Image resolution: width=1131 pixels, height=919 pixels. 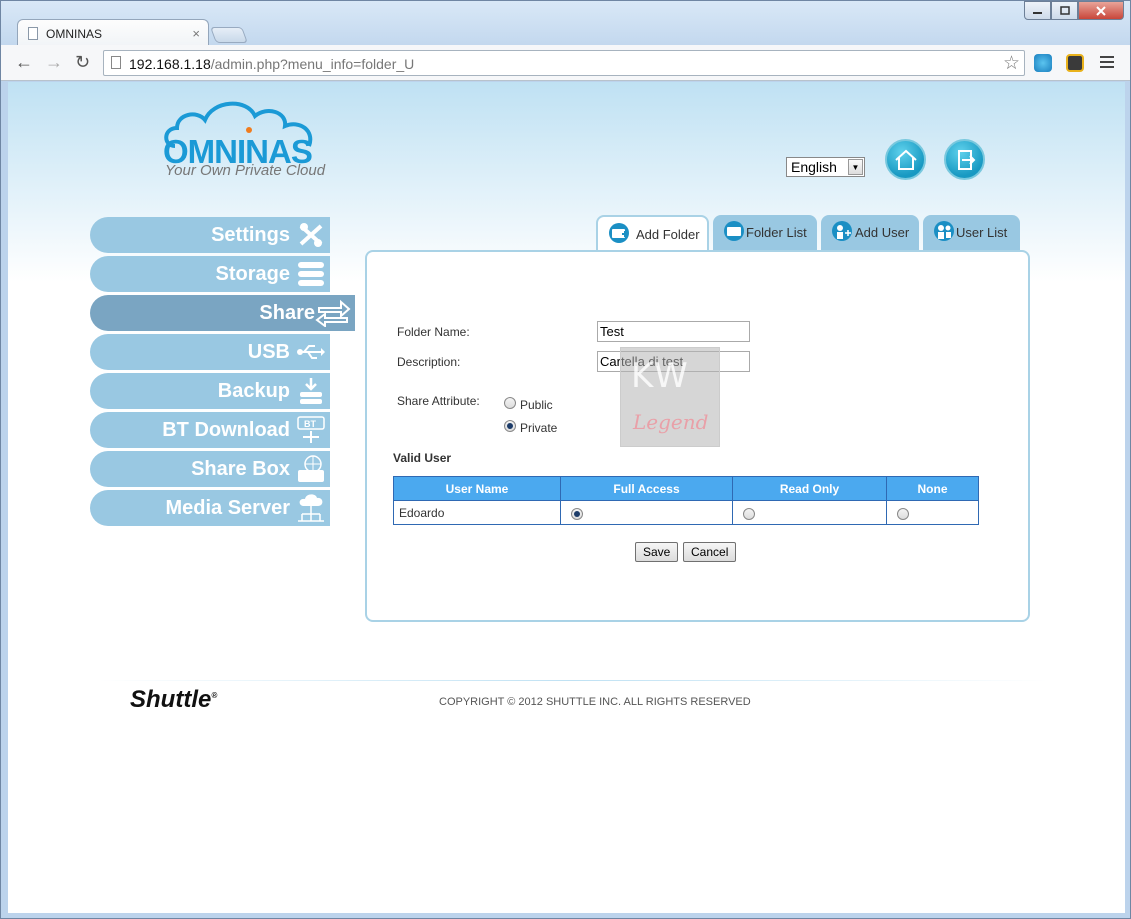 I want to click on tab-folder-list: Folder List, so click(x=765, y=233).